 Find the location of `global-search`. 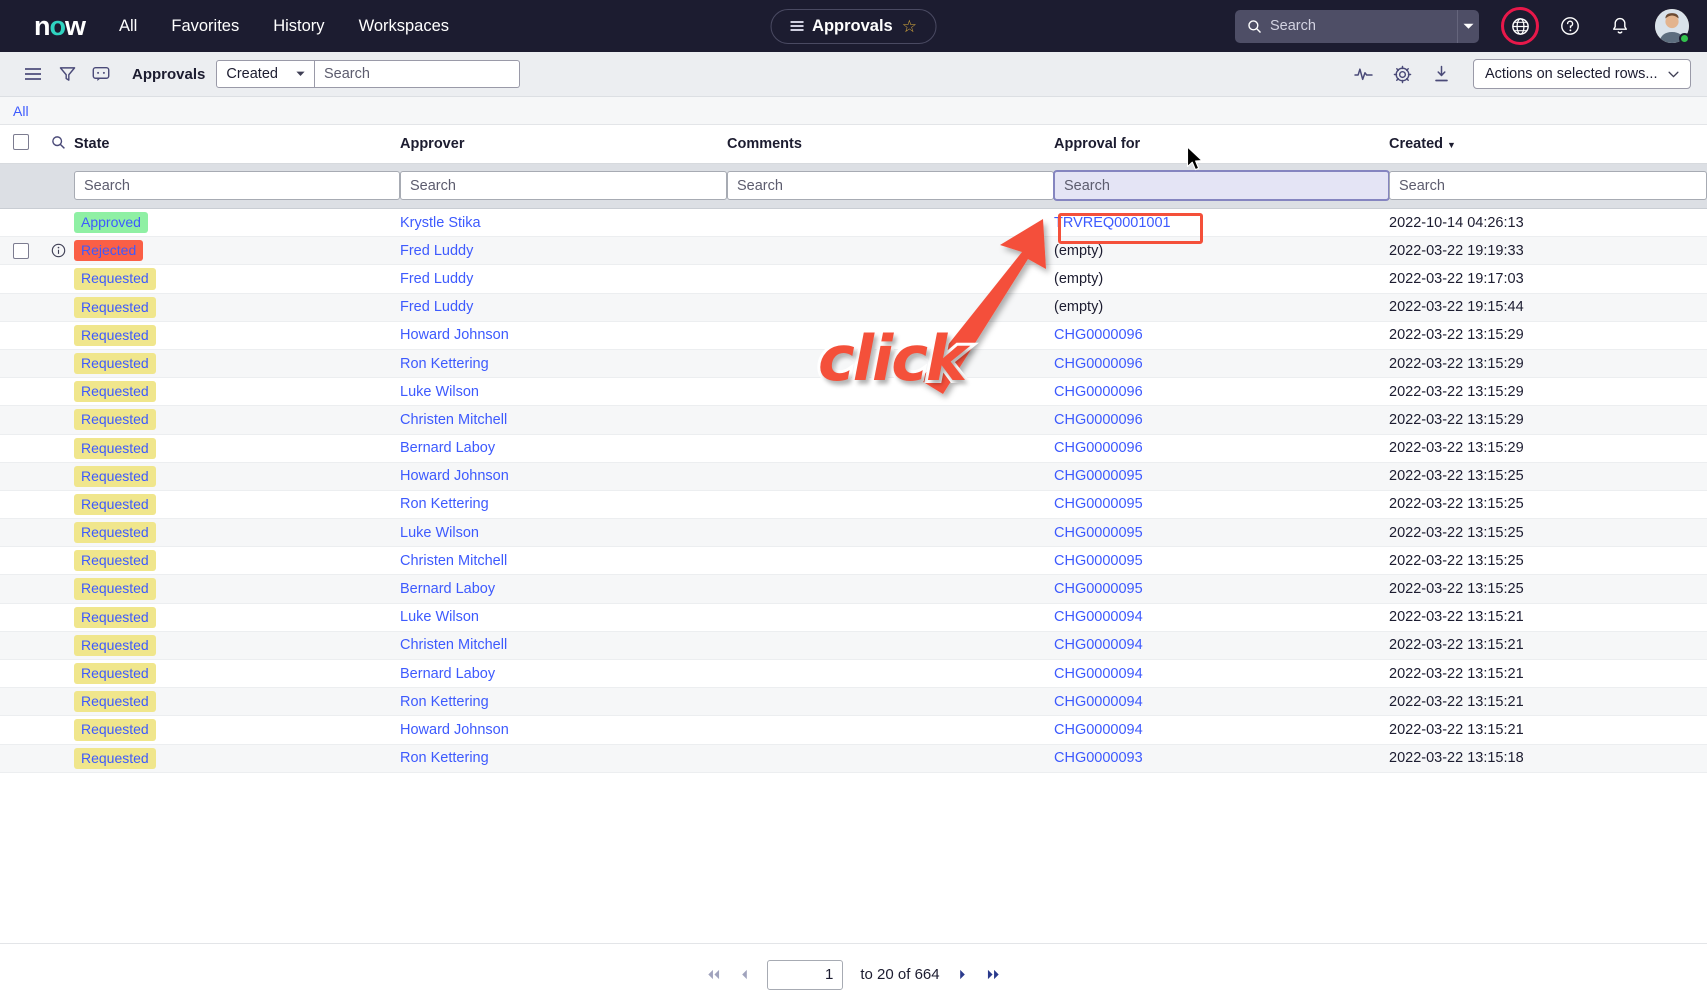

global-search is located at coordinates (1357, 26).